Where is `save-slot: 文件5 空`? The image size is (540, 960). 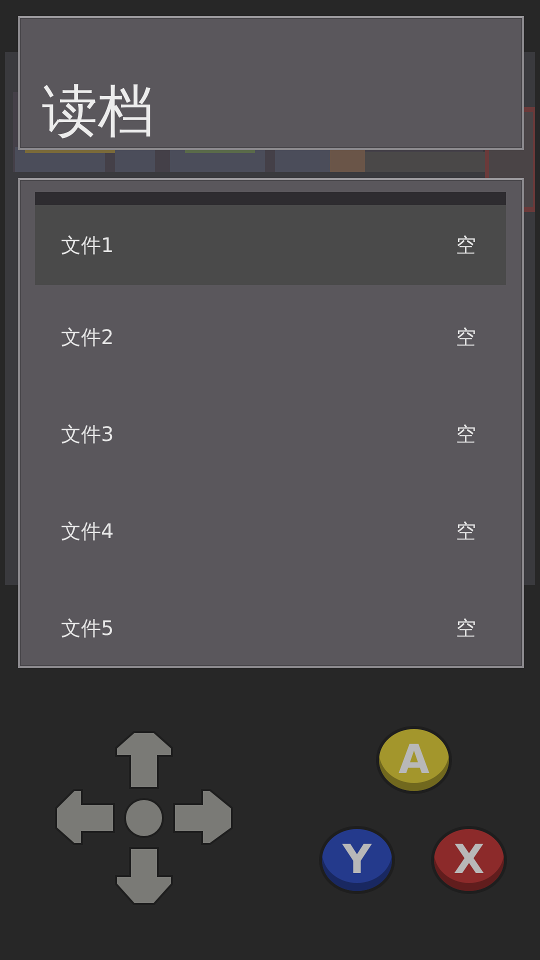 save-slot: 文件5 空 is located at coordinates (270, 623).